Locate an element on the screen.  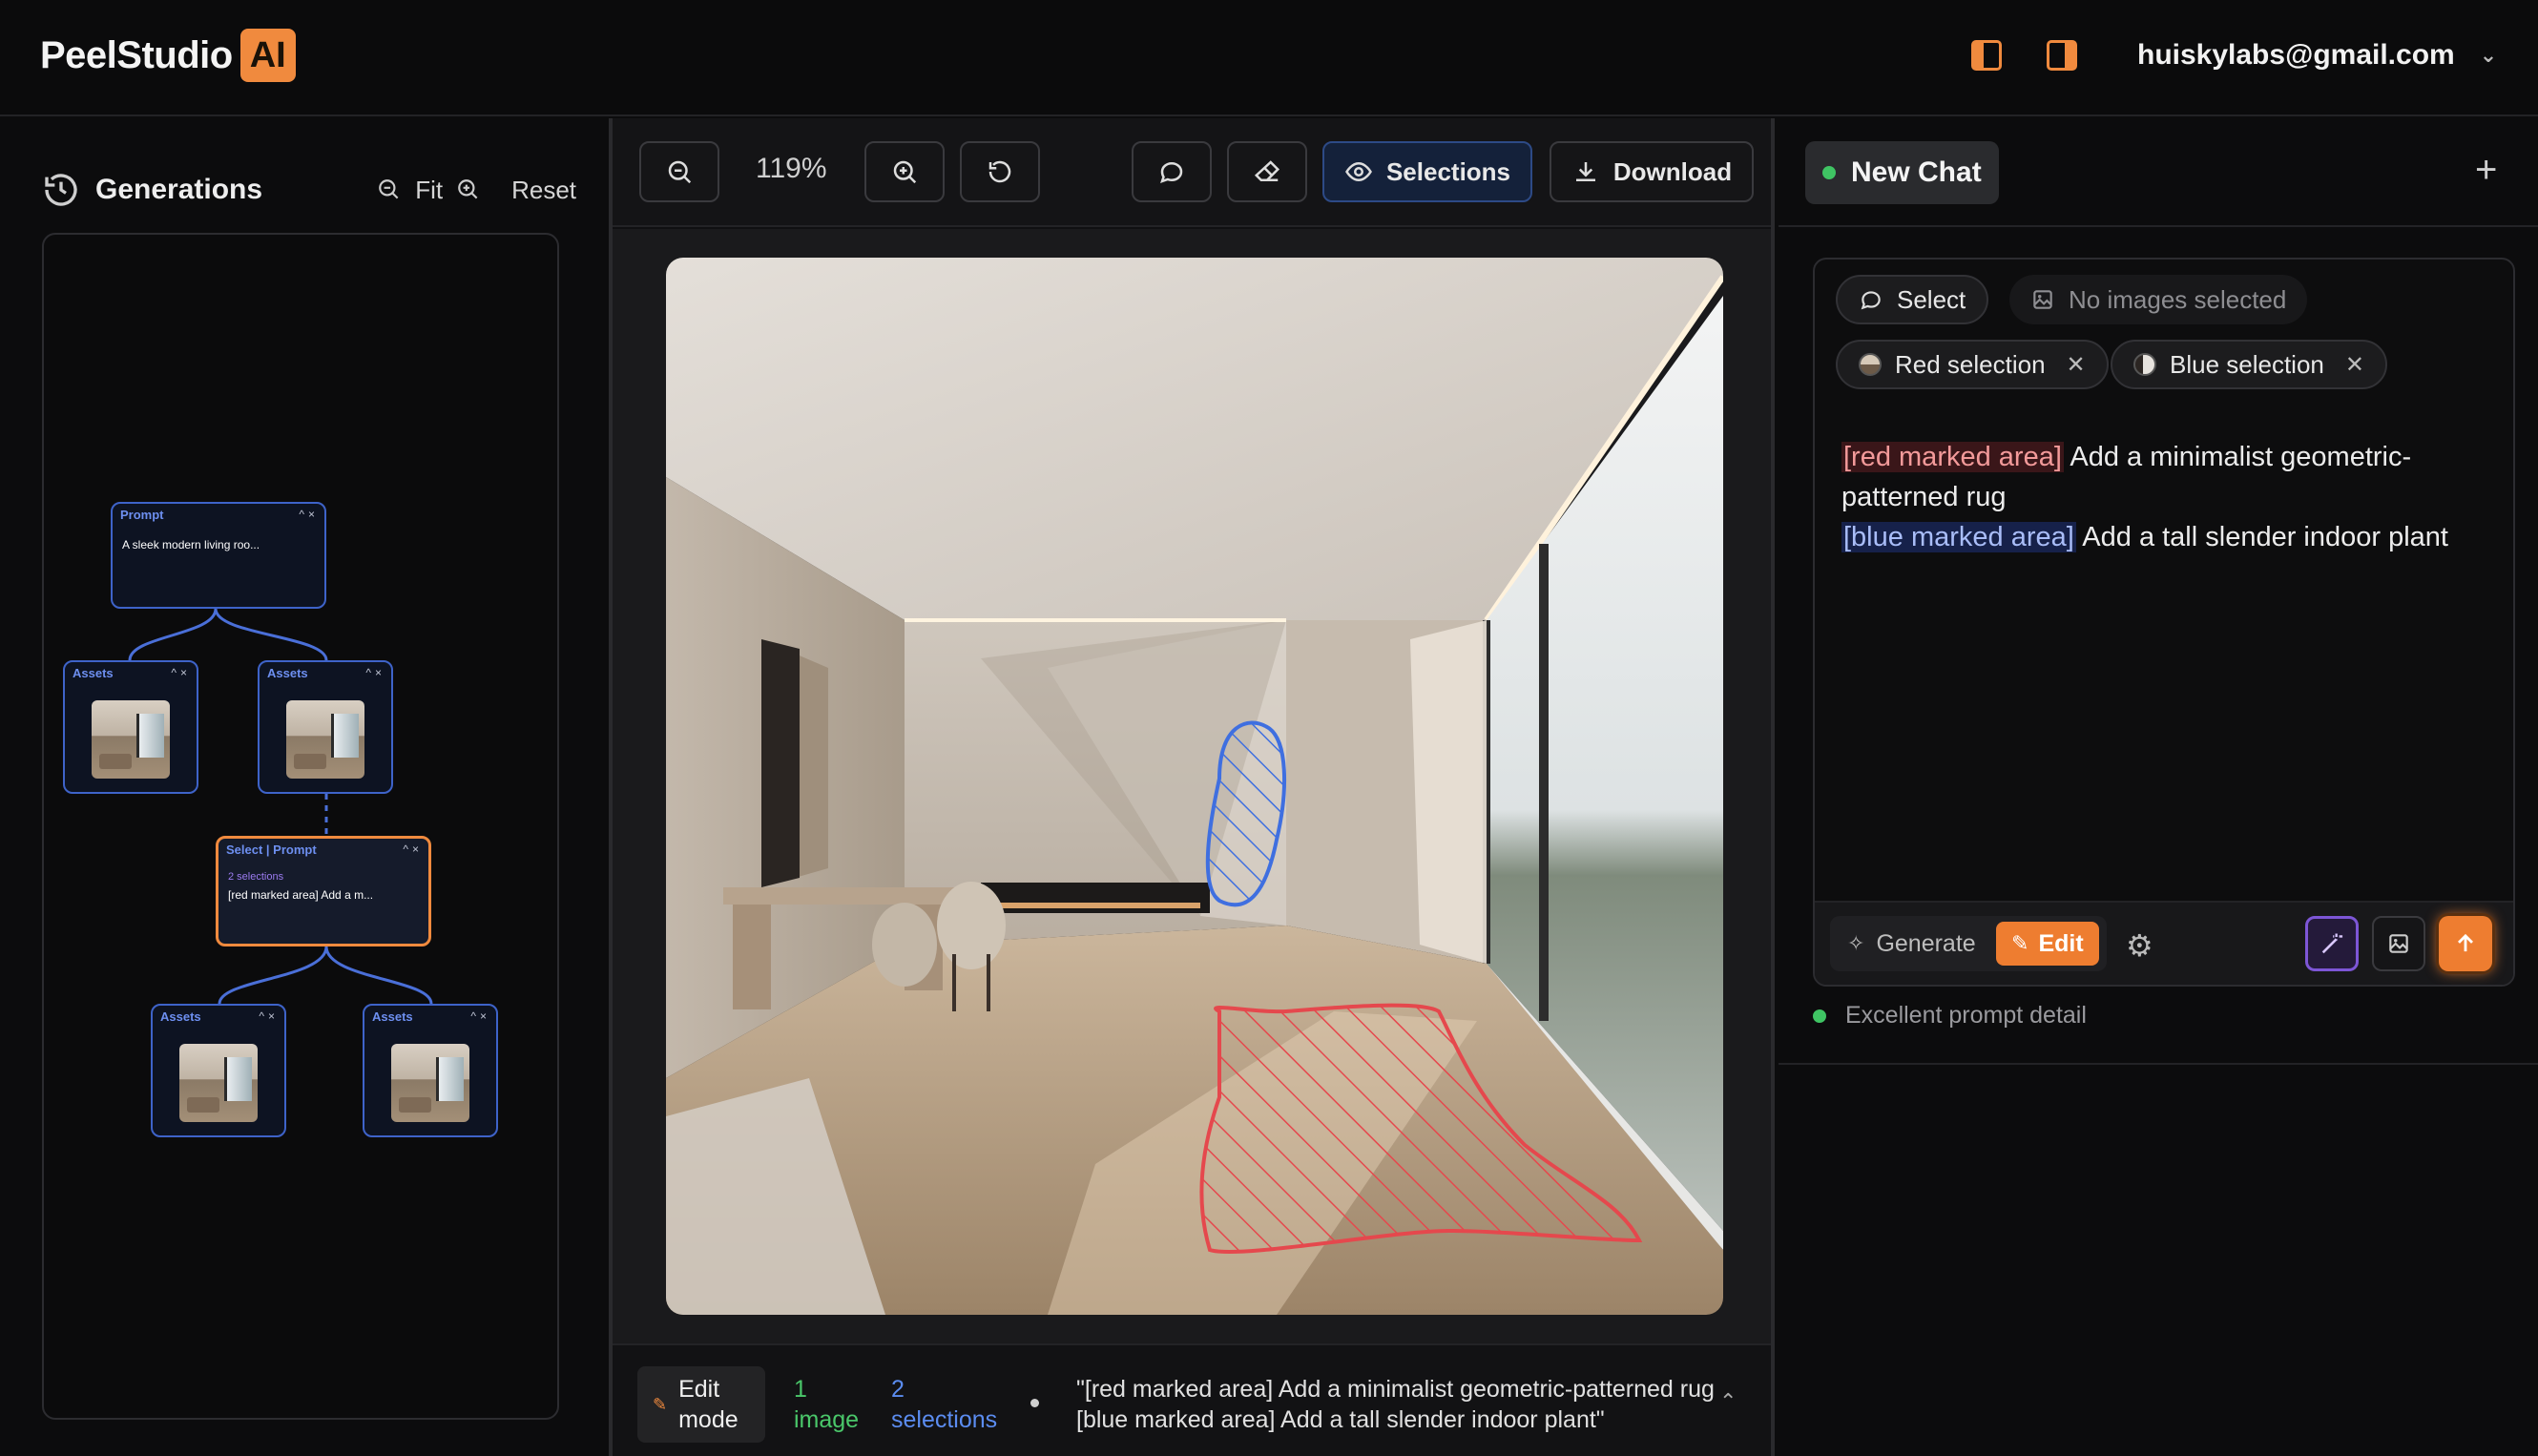
comment-select-button is located at coordinates (1172, 172).